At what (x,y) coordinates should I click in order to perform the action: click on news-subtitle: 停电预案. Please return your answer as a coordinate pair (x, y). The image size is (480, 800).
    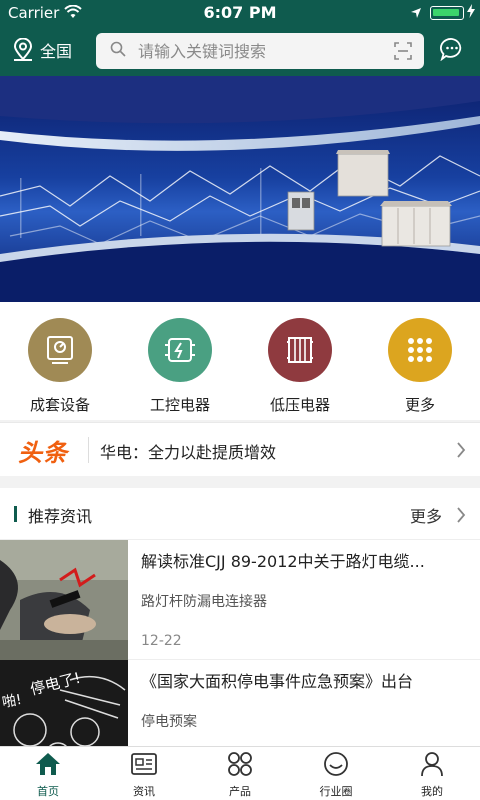
    Looking at the image, I should click on (169, 722).